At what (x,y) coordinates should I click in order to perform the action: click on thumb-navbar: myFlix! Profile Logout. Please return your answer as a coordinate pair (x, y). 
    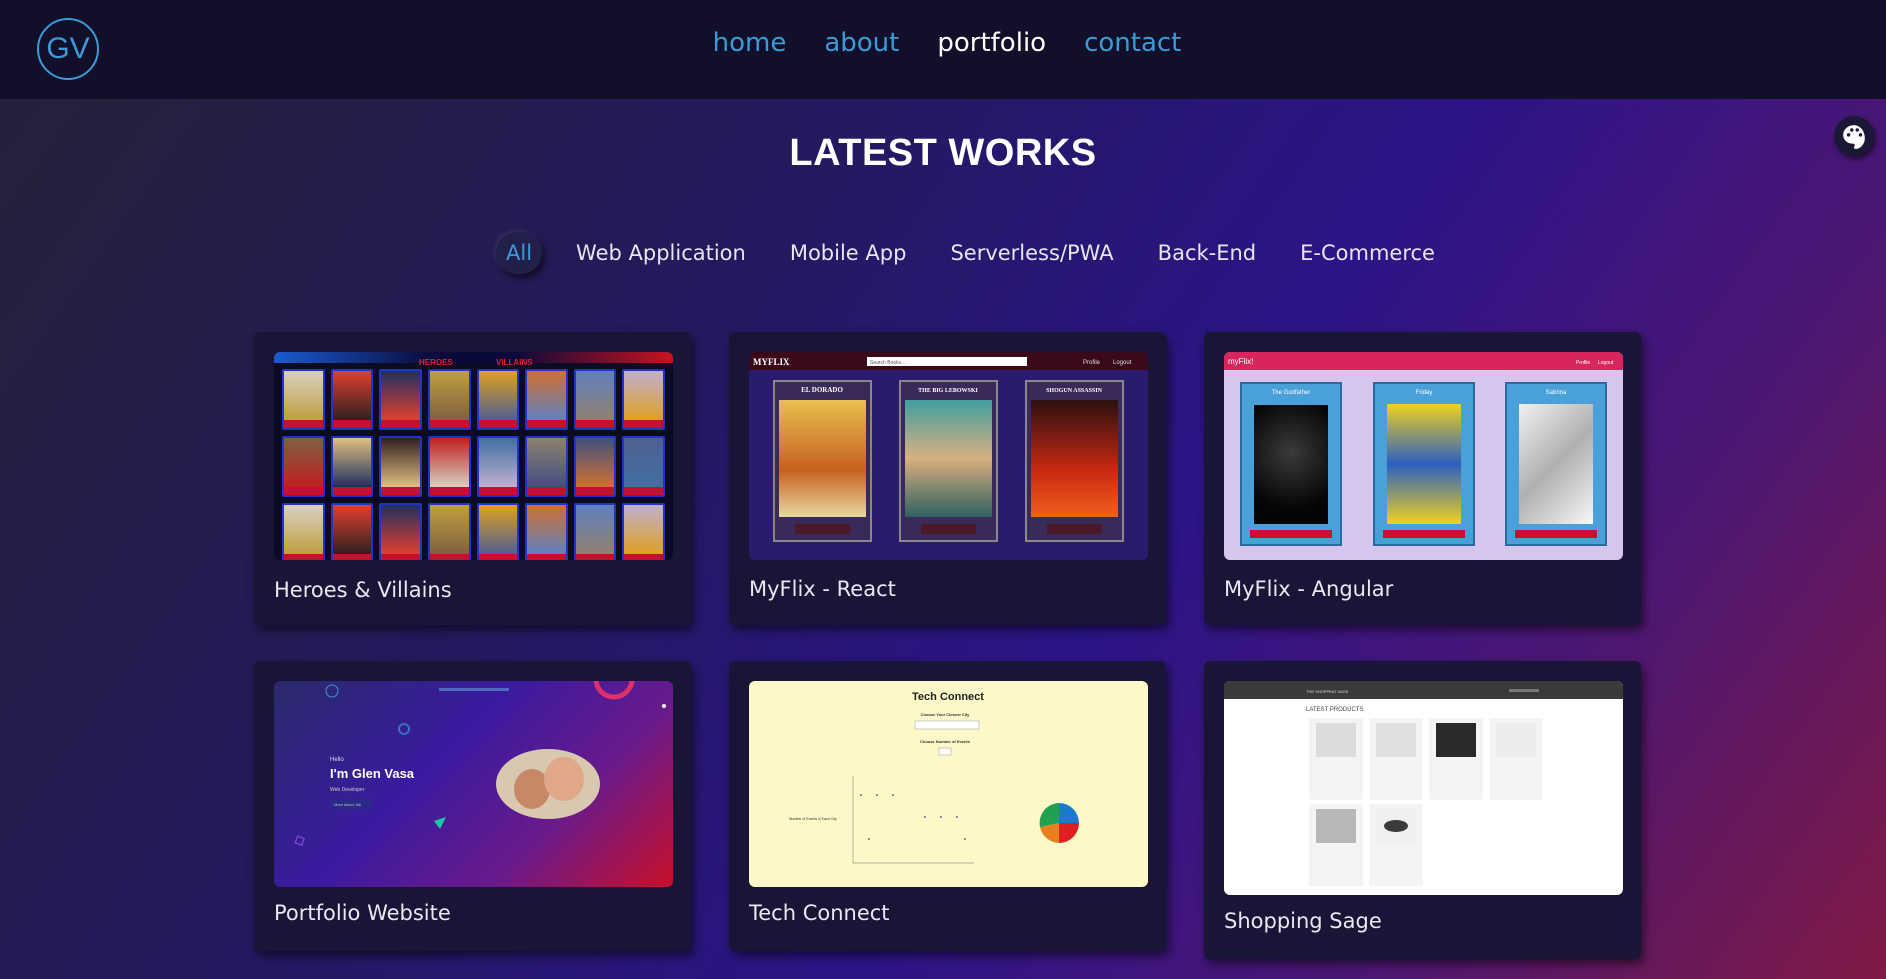
    Looking at the image, I should click on (1423, 361).